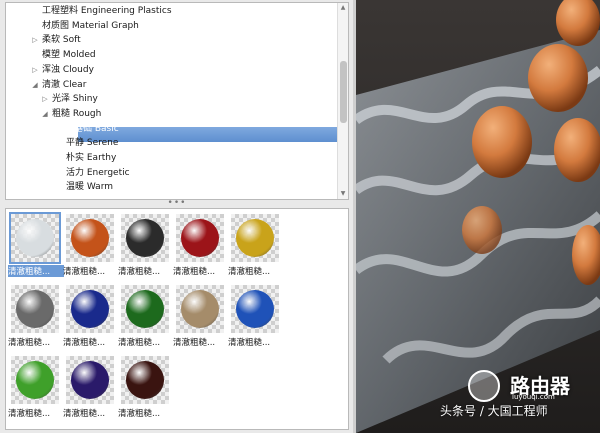 The height and width of the screenshot is (433, 600). What do you see at coordinates (69, 55) in the screenshot?
I see `tree-item-label: 模塑 Molded` at bounding box center [69, 55].